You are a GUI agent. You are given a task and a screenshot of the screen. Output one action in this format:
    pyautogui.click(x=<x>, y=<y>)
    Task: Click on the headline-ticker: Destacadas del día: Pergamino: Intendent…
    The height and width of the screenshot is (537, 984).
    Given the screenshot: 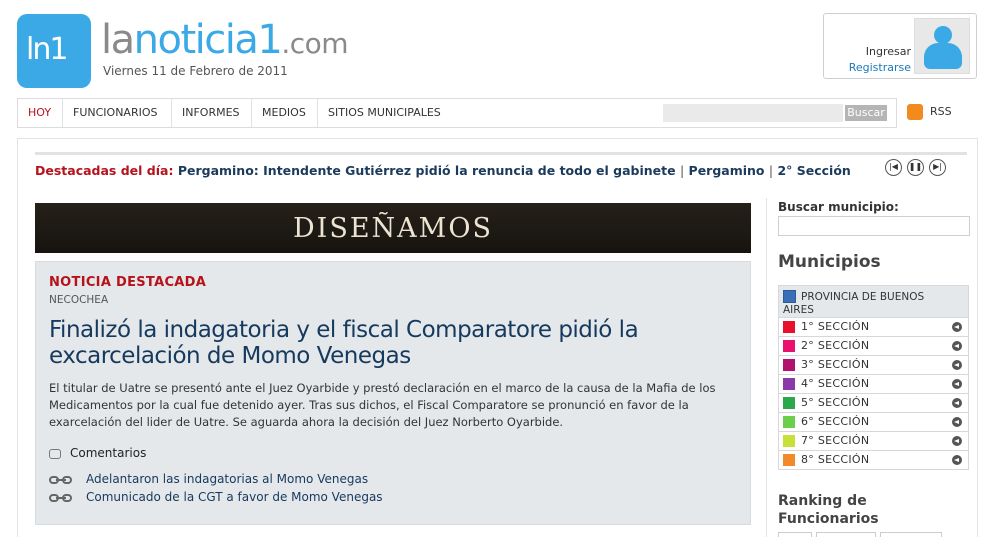 What is the action you would take?
    pyautogui.click(x=443, y=170)
    